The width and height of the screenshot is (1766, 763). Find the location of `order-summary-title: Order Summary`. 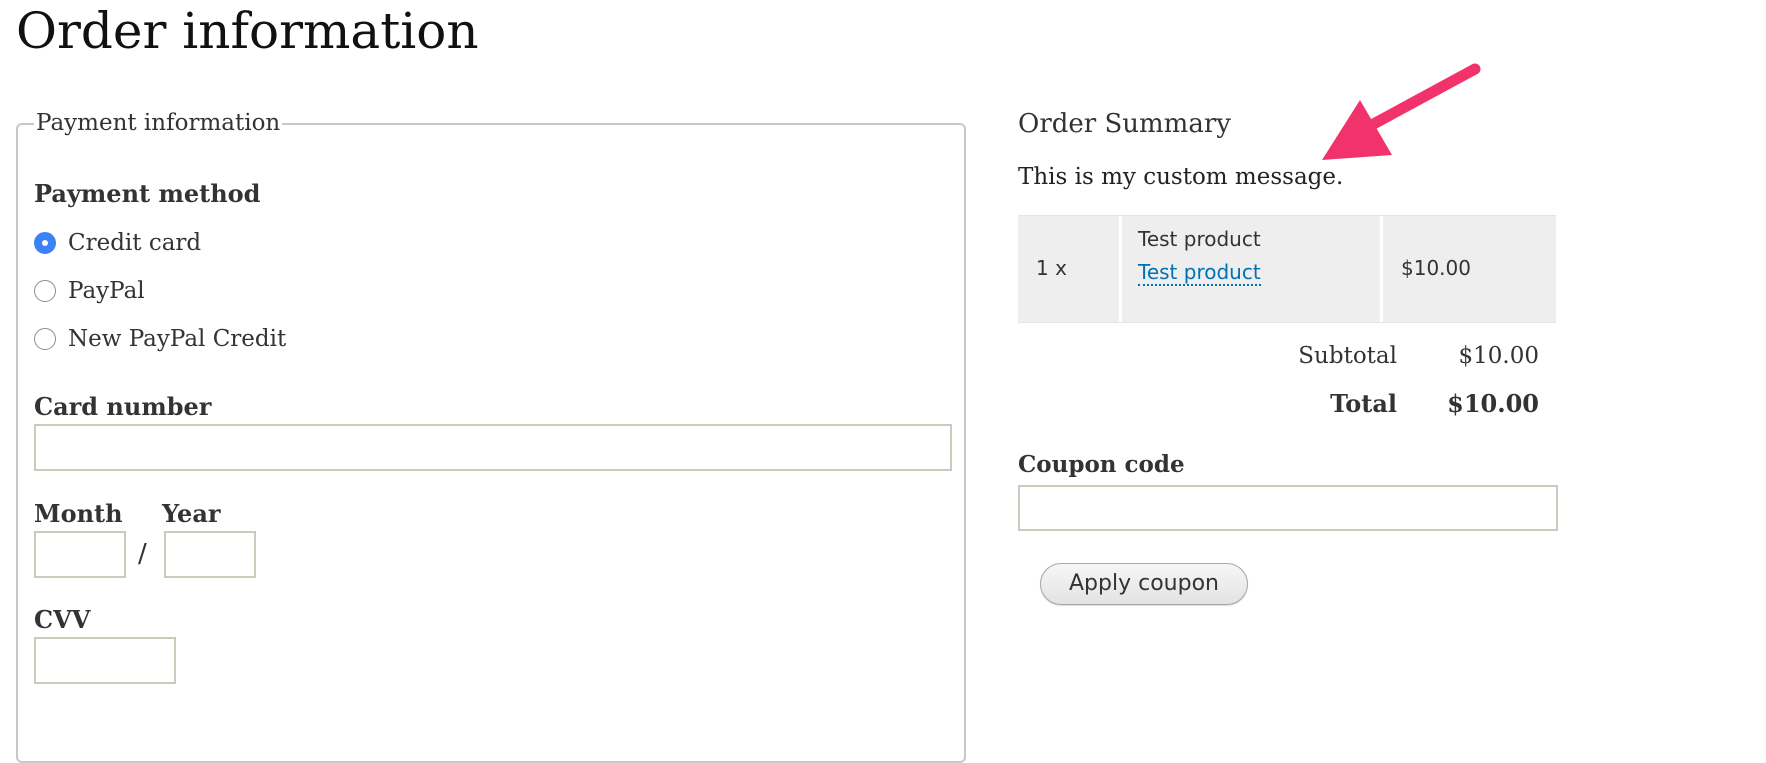

order-summary-title: Order Summary is located at coordinates (1124, 124).